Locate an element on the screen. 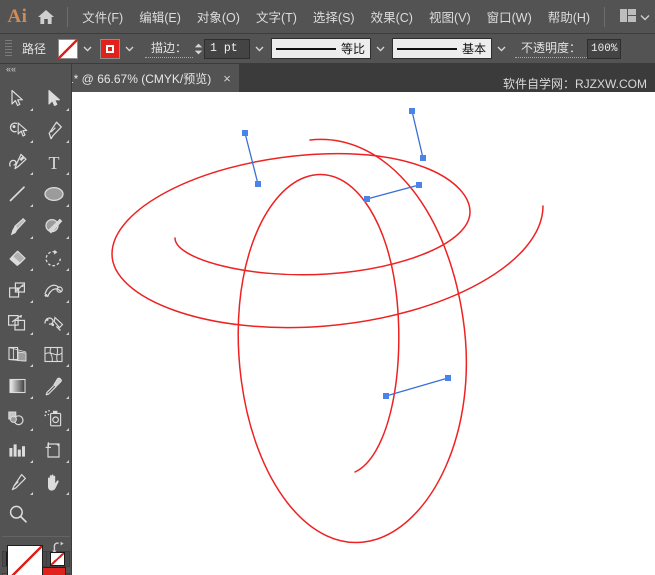  perspective-grid-tool is located at coordinates (18, 354).